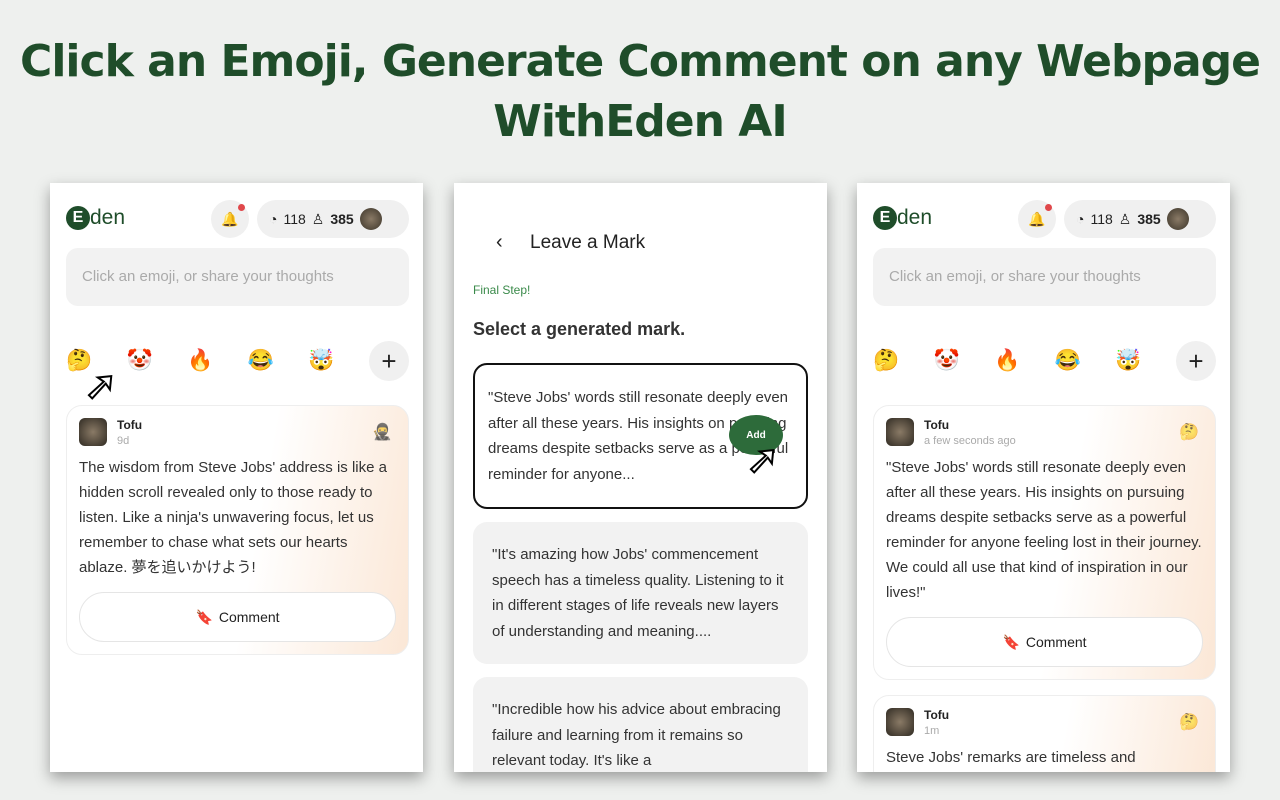 The image size is (1280, 800). What do you see at coordinates (1044, 361) in the screenshot?
I see `emoji-bar: 🤔 🤡 🔥 😂 🤯 +` at bounding box center [1044, 361].